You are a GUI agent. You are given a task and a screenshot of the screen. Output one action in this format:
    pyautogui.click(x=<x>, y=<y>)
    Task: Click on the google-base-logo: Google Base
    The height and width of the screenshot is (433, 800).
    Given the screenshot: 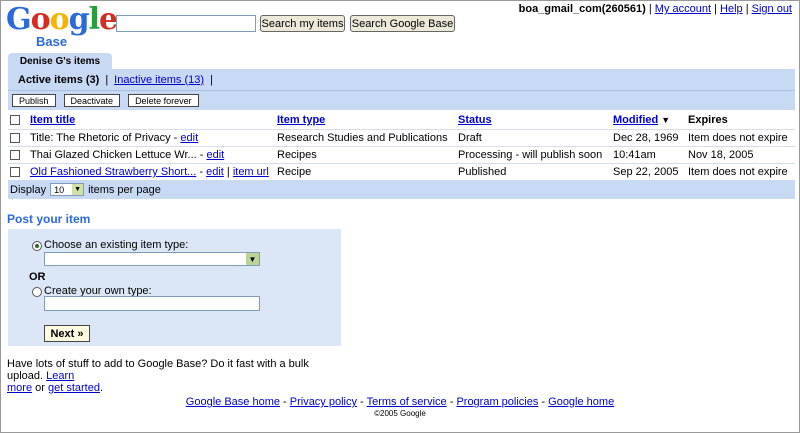 What is the action you would take?
    pyautogui.click(x=62, y=27)
    